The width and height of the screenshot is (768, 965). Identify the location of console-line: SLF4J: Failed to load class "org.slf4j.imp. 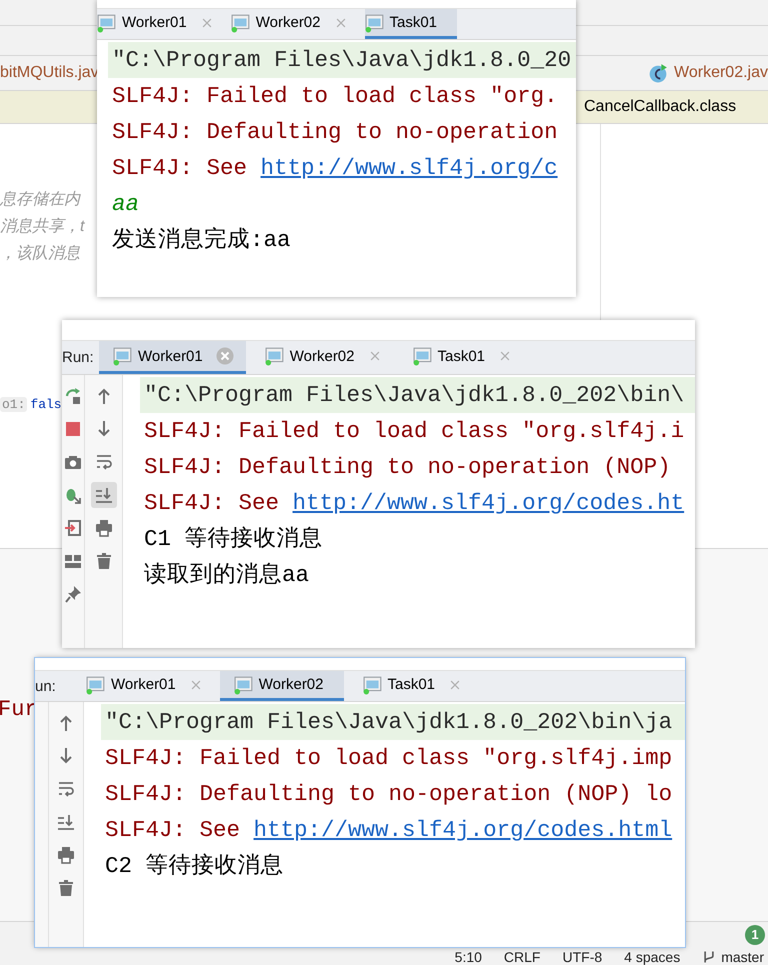
(389, 758).